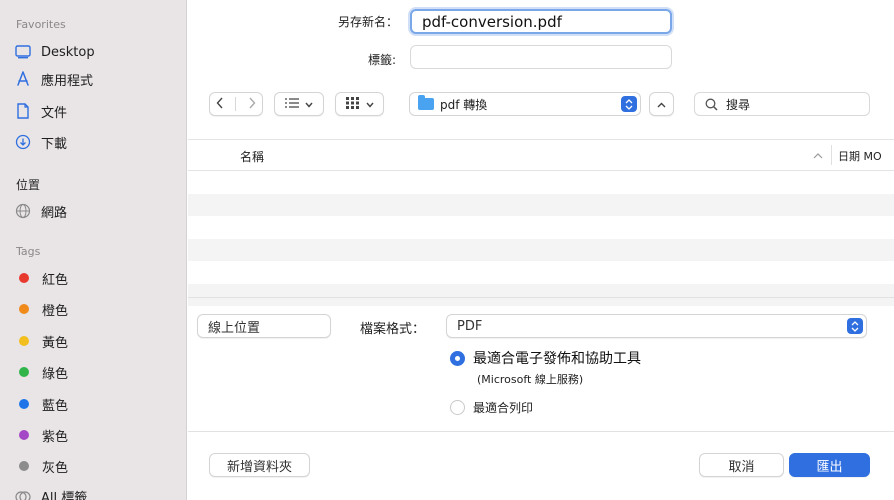 This screenshot has height=500, width=894. I want to click on sidebar-item-applications: 應用程式, so click(53, 79).